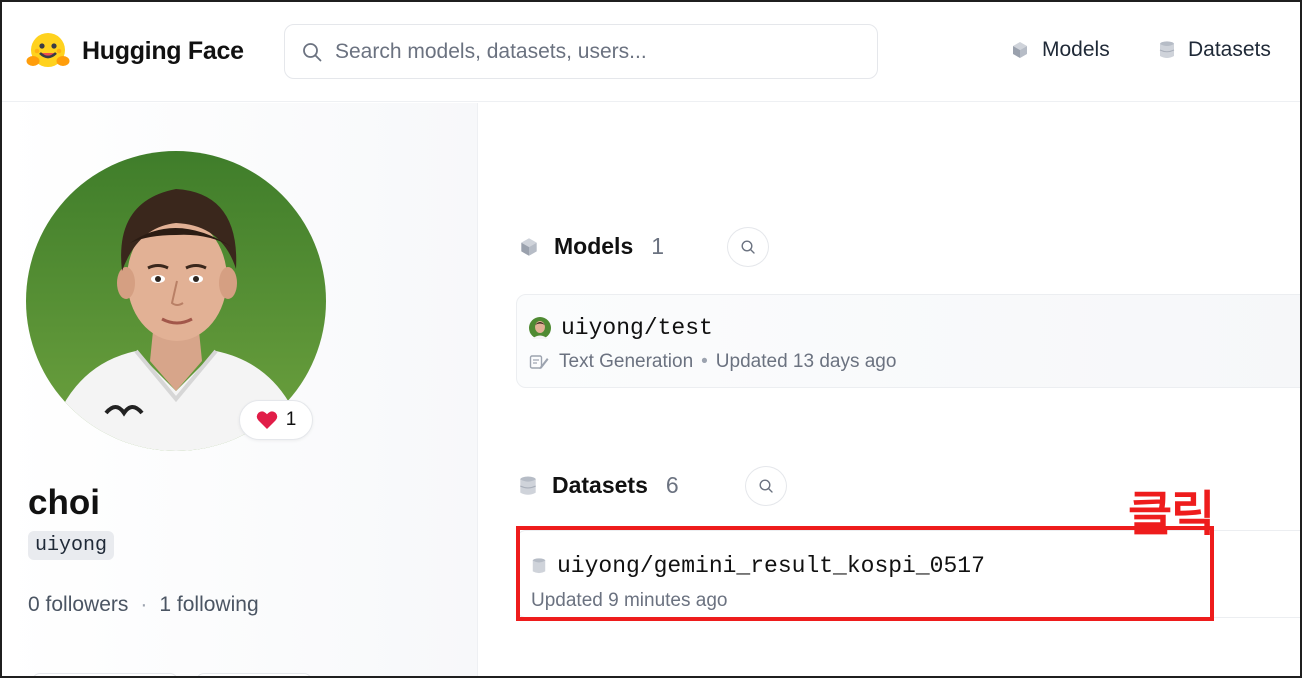 The image size is (1302, 678). What do you see at coordinates (712, 362) in the screenshot?
I see `model-card-meta: Text Generation • Updated 13 days ago` at bounding box center [712, 362].